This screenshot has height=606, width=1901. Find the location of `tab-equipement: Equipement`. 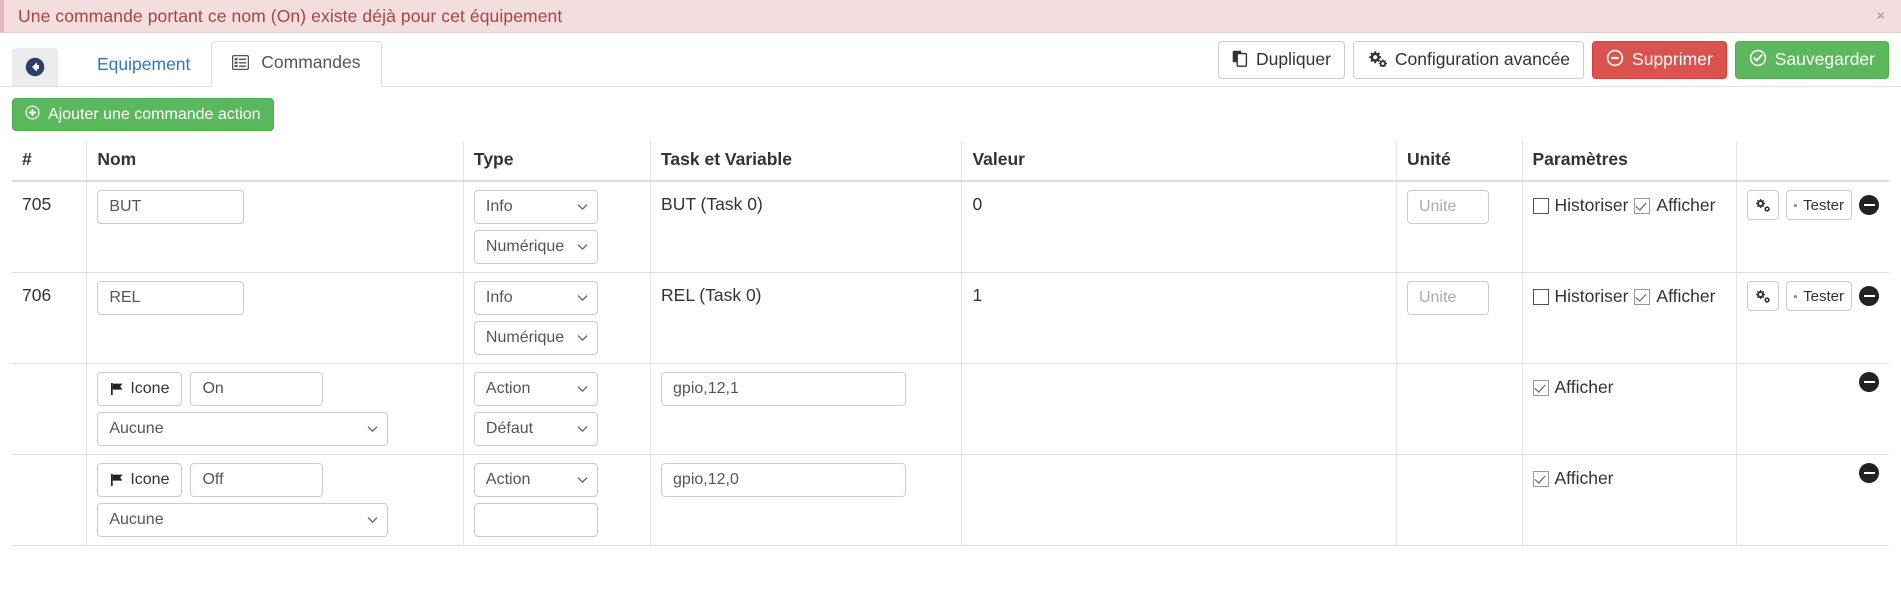

tab-equipement: Equipement is located at coordinates (143, 65).